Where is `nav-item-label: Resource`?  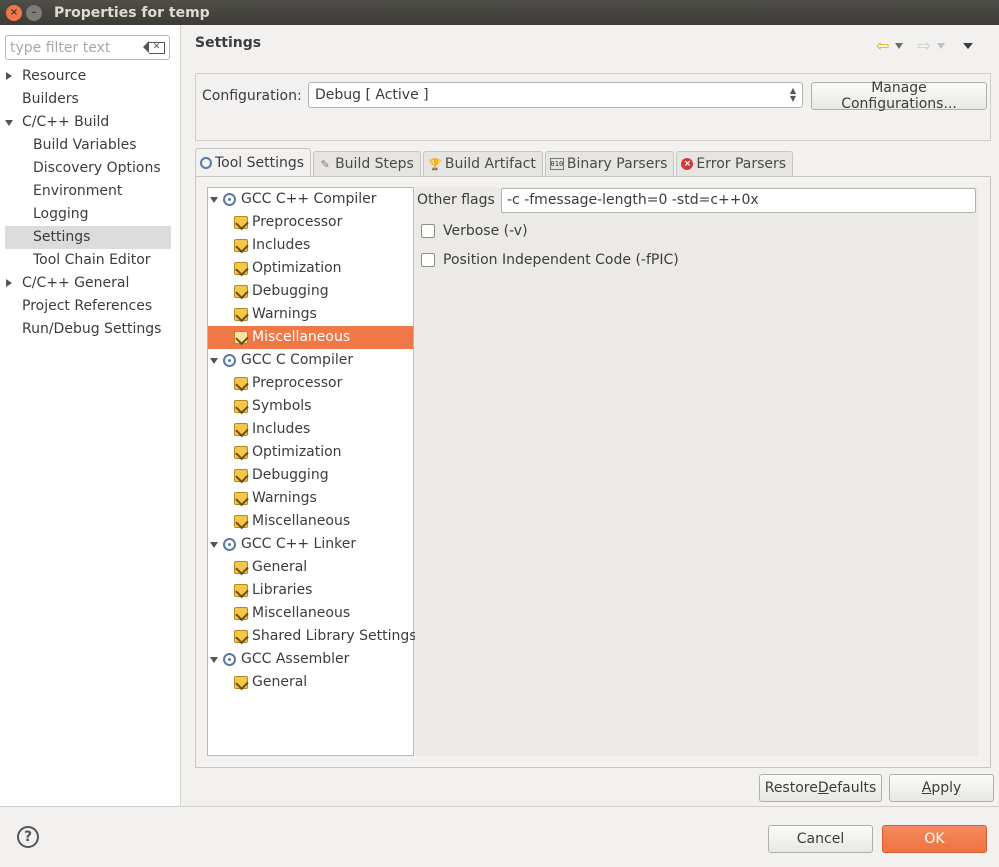
nav-item-label: Resource is located at coordinates (54, 76).